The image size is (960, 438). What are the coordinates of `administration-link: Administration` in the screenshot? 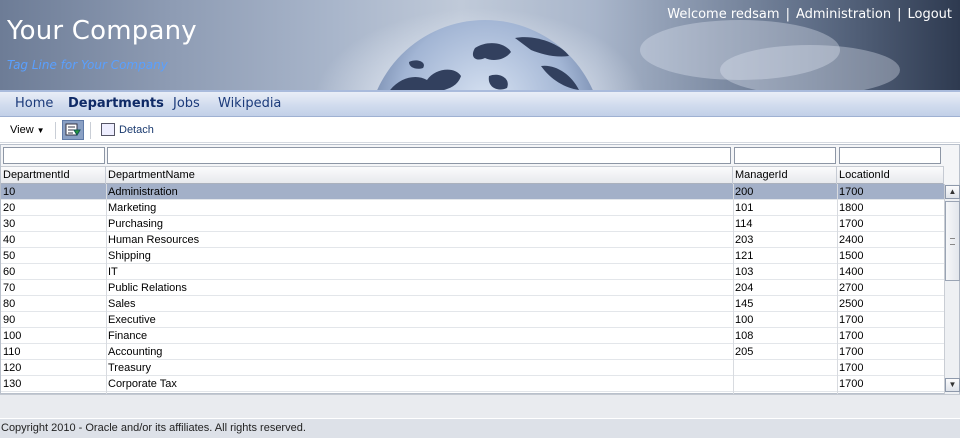 It's located at (843, 14).